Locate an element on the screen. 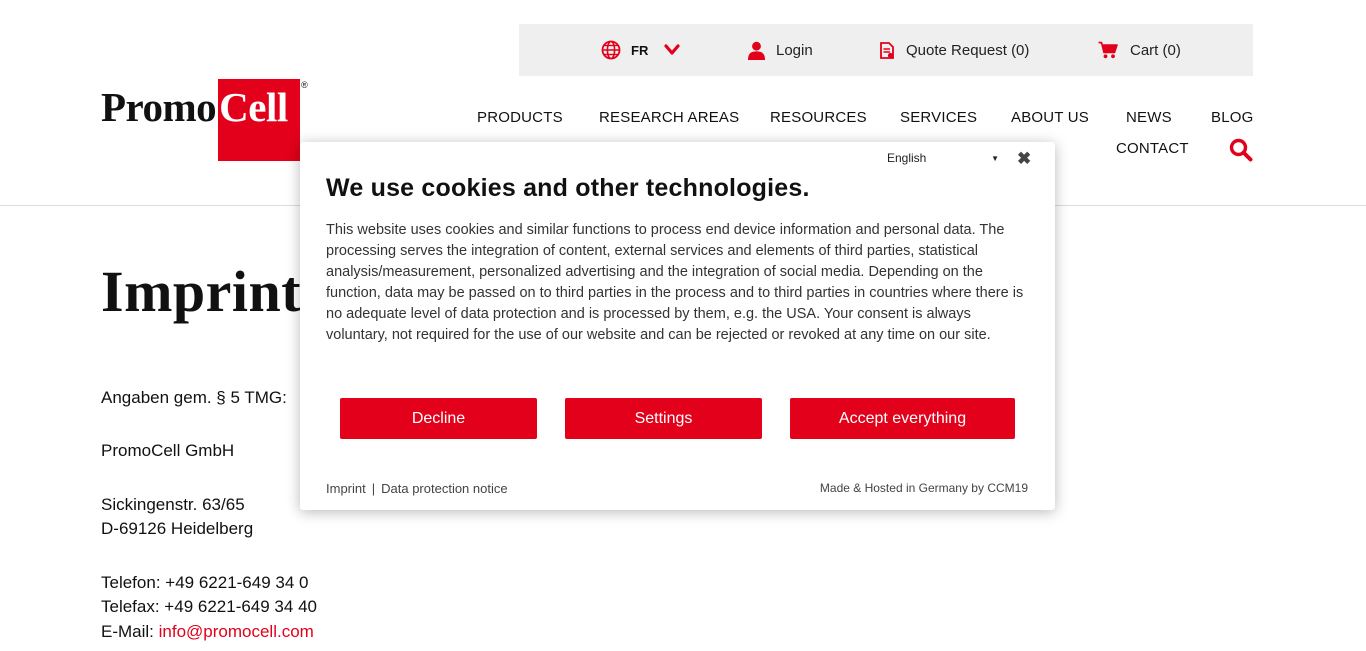 This screenshot has width=1366, height=651. chevron-down-icon is located at coordinates (672, 50).